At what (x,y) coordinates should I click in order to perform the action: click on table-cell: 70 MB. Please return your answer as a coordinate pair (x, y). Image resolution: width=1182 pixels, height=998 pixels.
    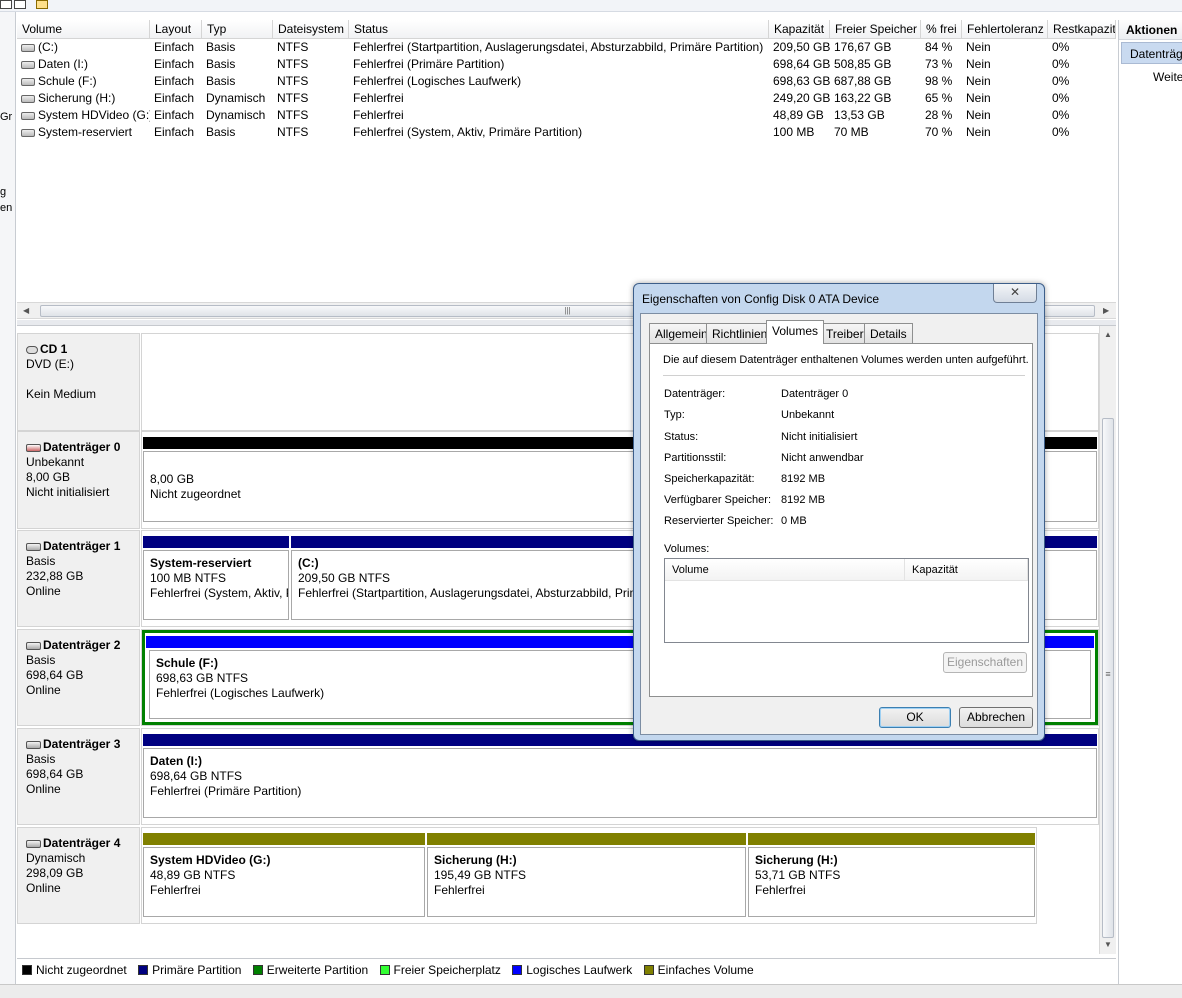
    Looking at the image, I should click on (875, 132).